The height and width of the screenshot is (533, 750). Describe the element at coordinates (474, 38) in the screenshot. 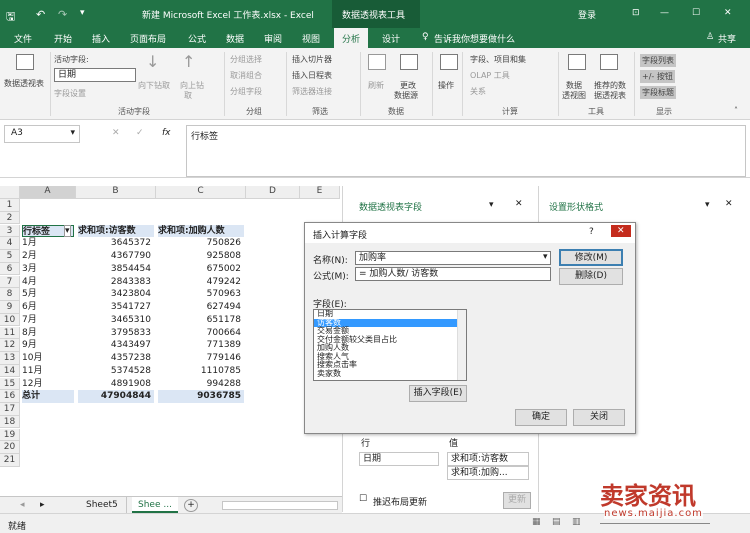

I see `tell-me-box: 告诉我你想要做什么` at that location.